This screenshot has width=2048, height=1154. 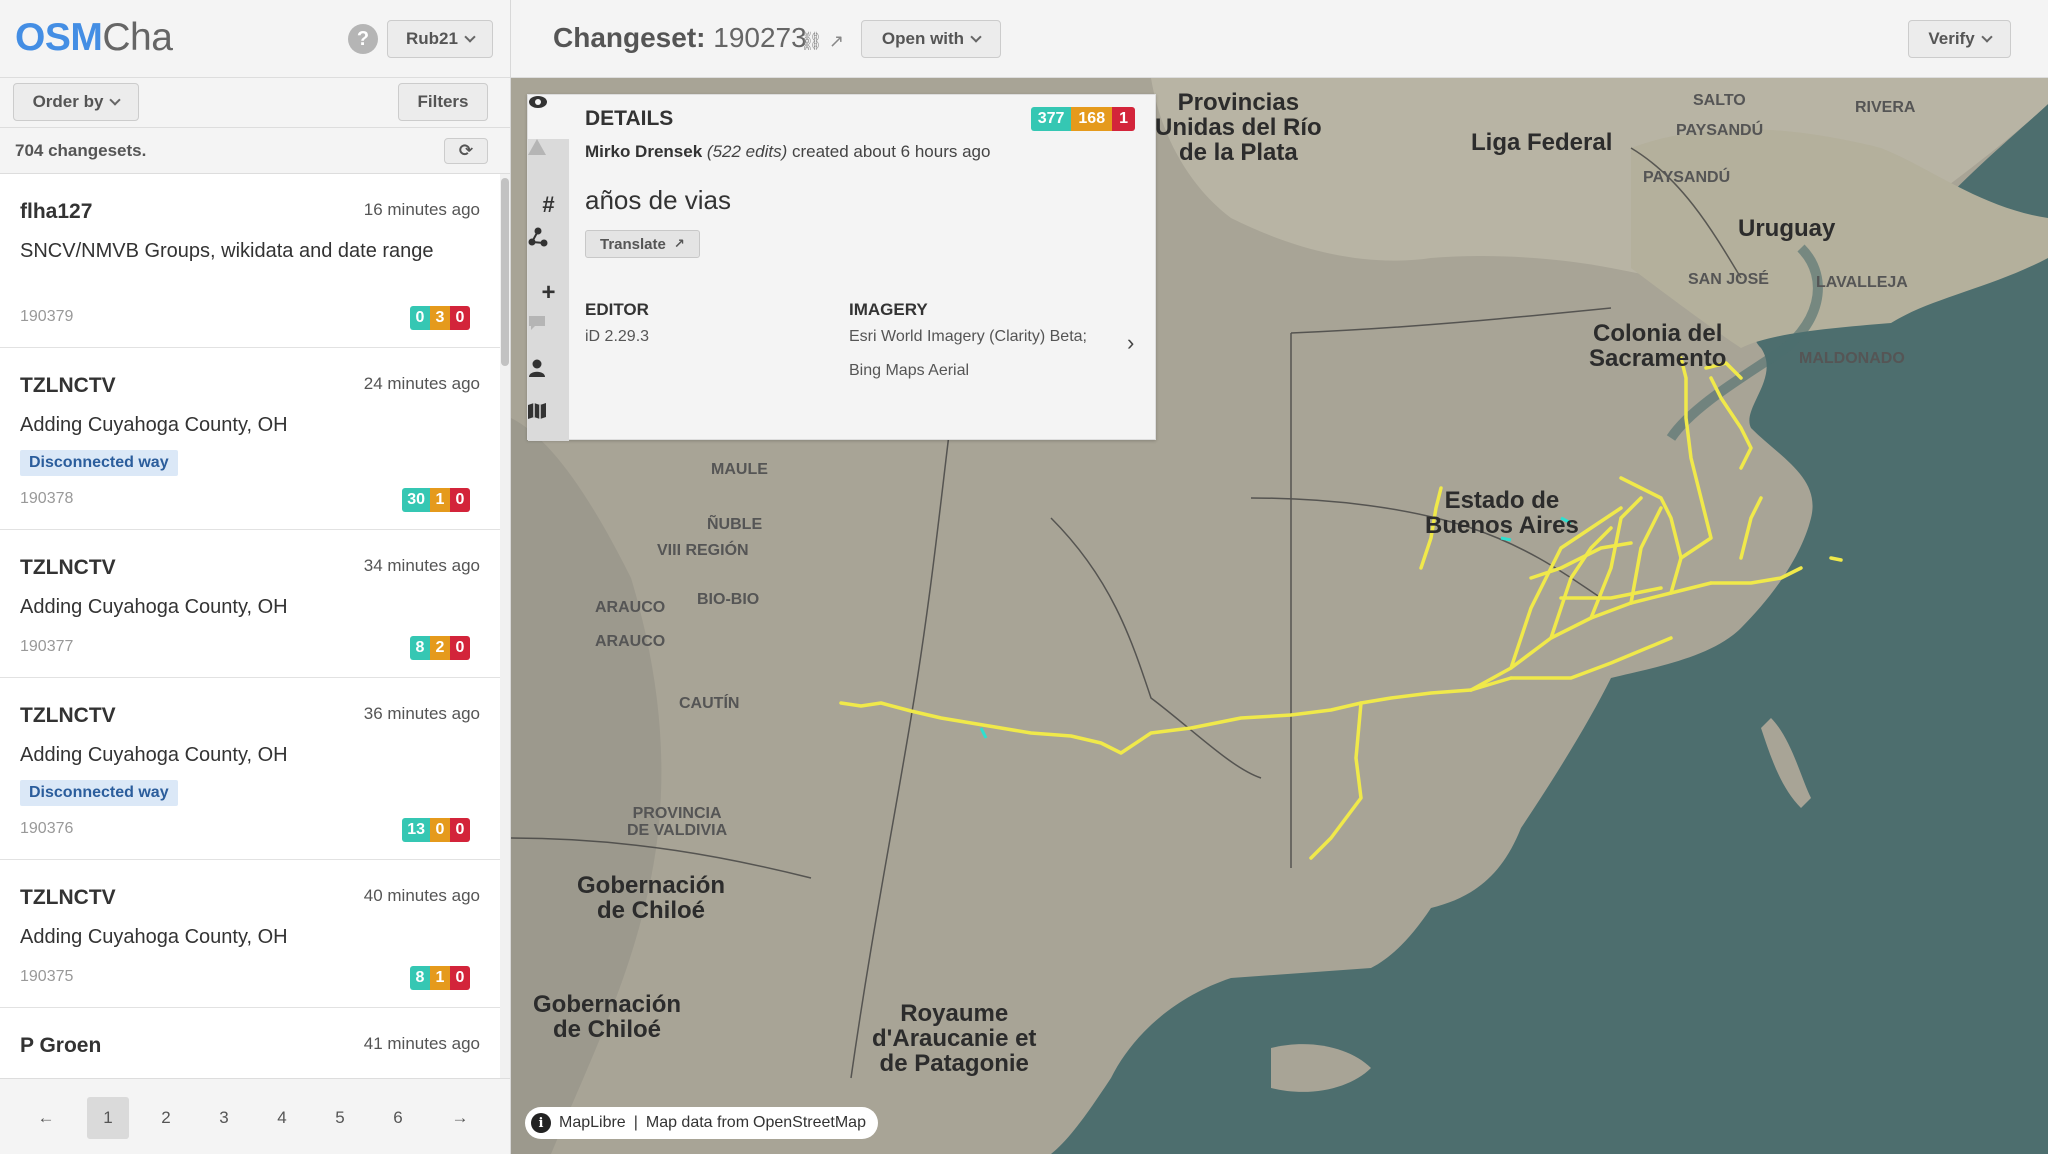 I want to click on modify-count-badge: 0, so click(x=440, y=830).